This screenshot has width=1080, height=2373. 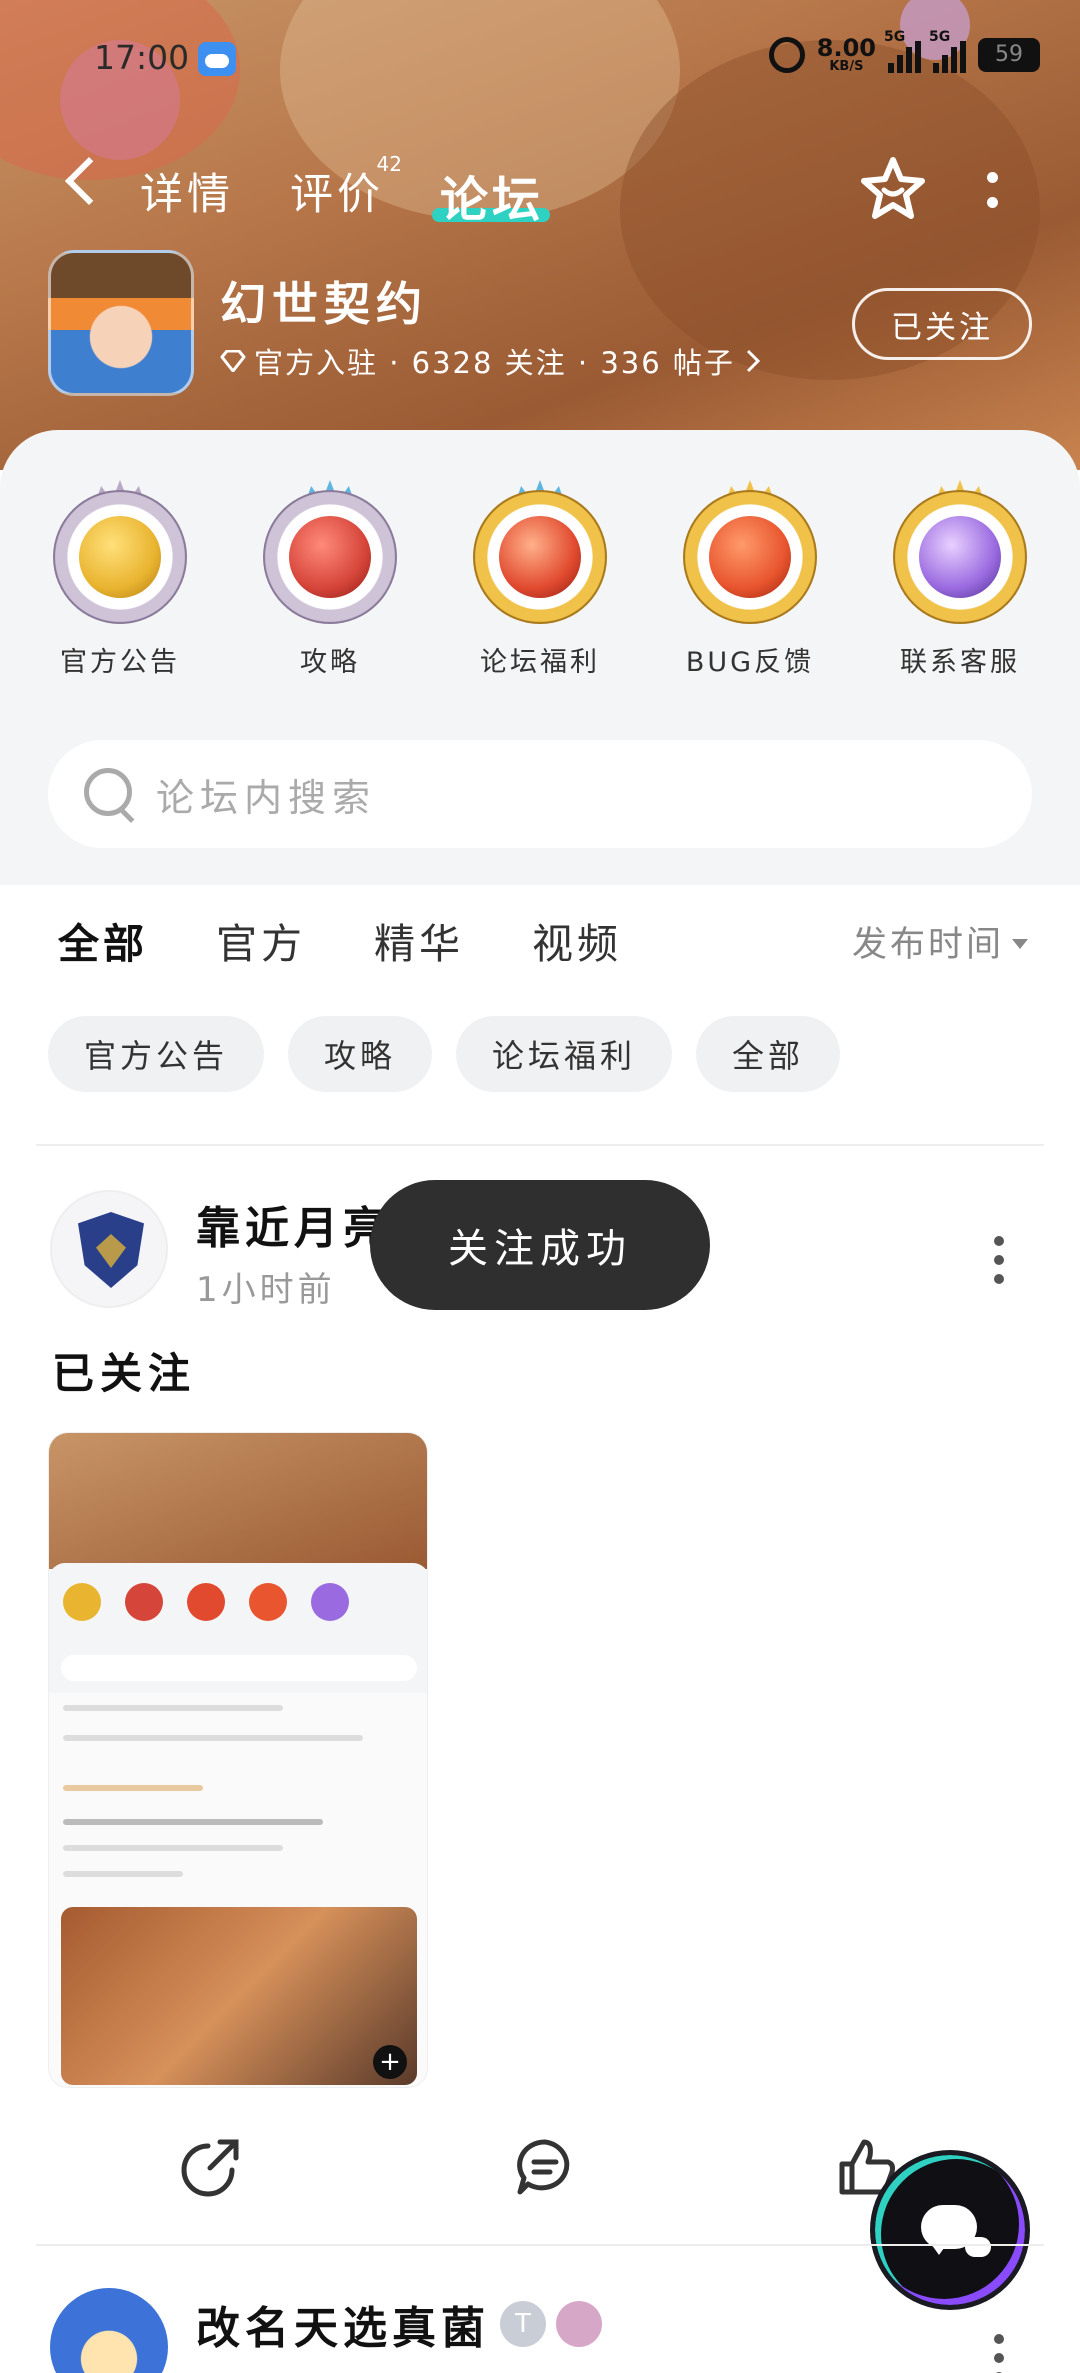 I want to click on hooded-figure-icon, so click(x=540, y=552).